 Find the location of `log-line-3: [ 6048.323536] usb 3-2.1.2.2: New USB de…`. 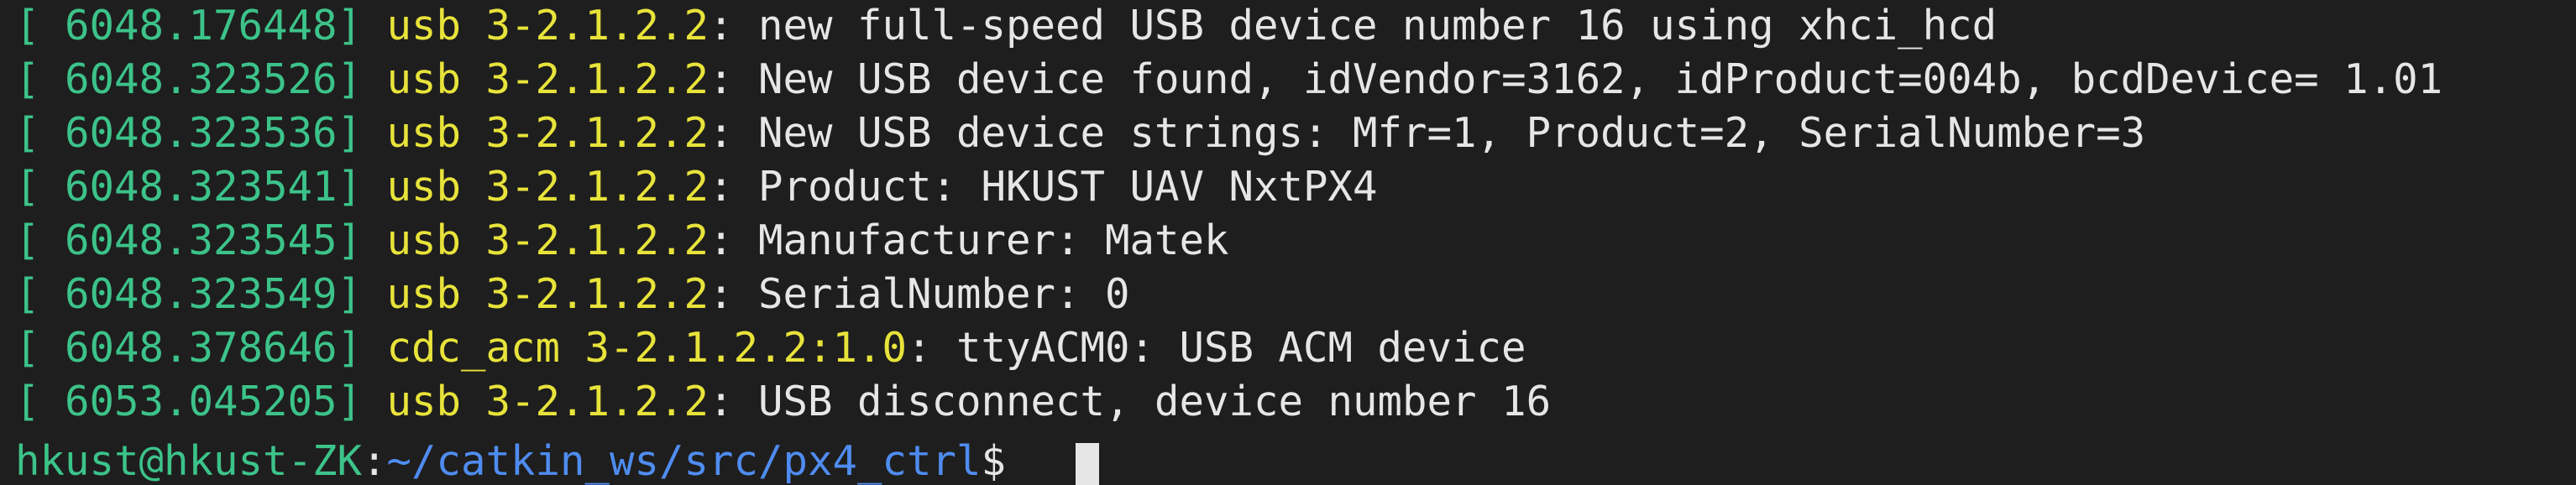

log-line-3: [ 6048.323536] usb 3-2.1.2.2: New USB de… is located at coordinates (1080, 133).